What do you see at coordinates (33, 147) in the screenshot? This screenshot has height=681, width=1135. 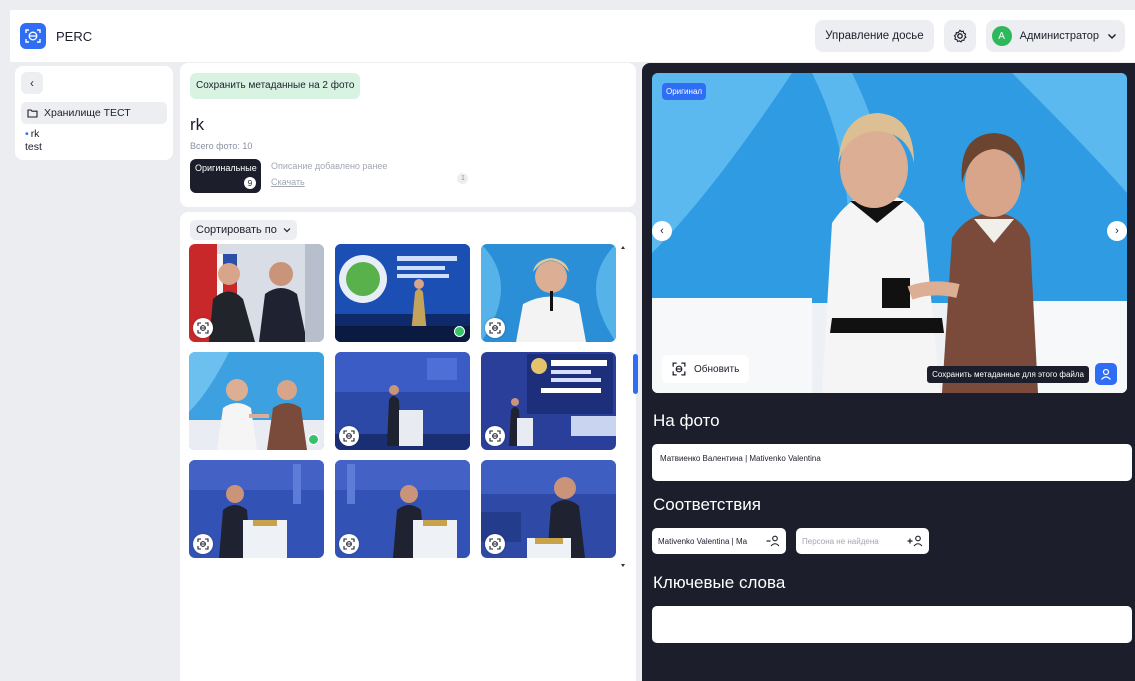 I see `tree-item-label: test` at bounding box center [33, 147].